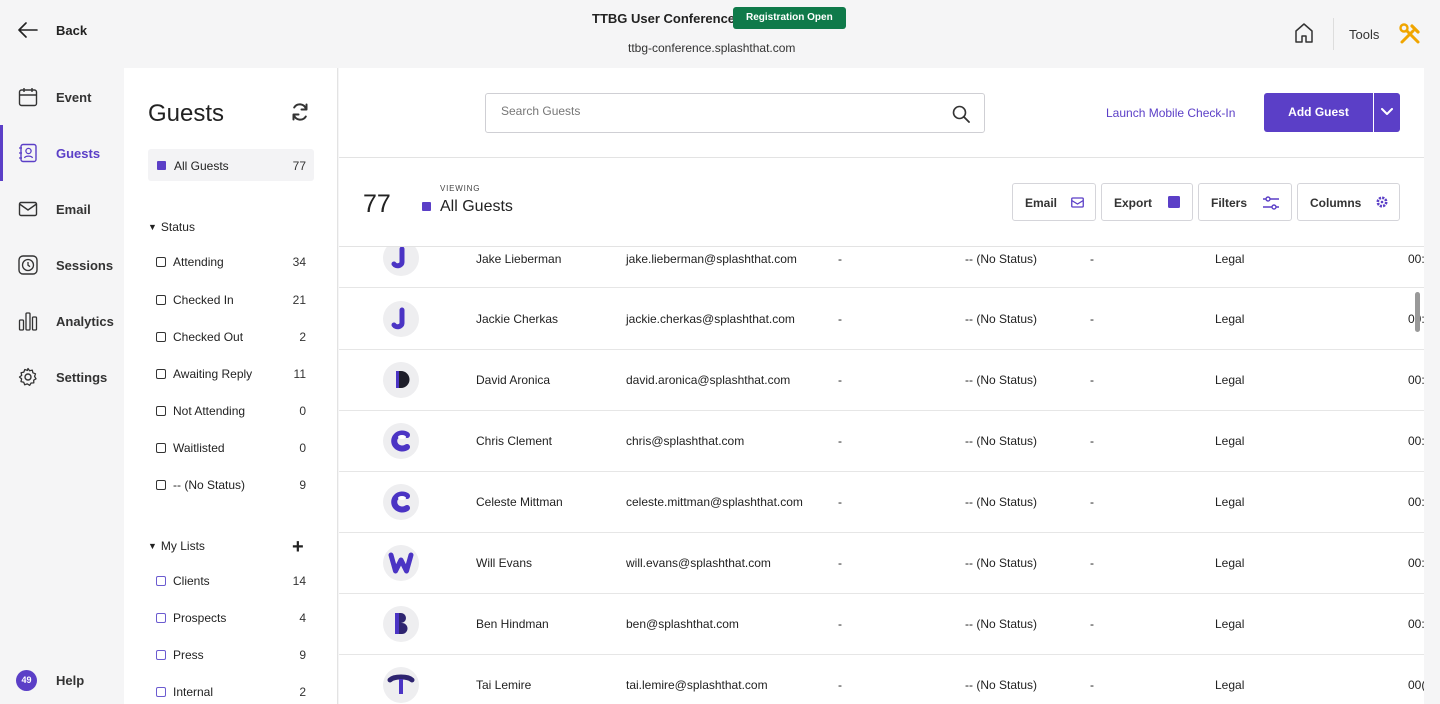 This screenshot has height=704, width=1440. I want to click on chevron-down-icon, so click(1387, 111).